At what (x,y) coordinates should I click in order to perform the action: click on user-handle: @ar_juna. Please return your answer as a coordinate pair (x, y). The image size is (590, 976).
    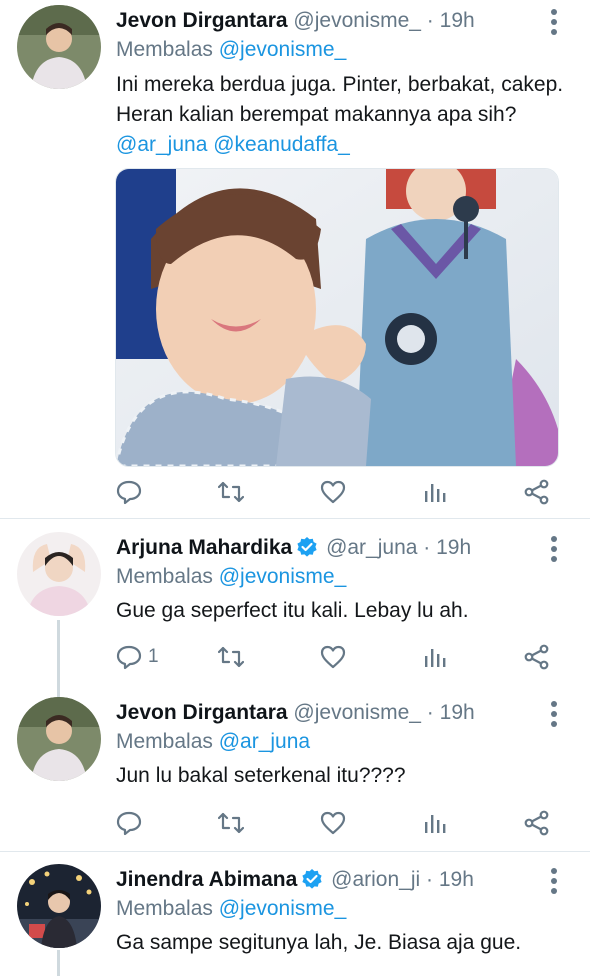
    Looking at the image, I should click on (371, 547).